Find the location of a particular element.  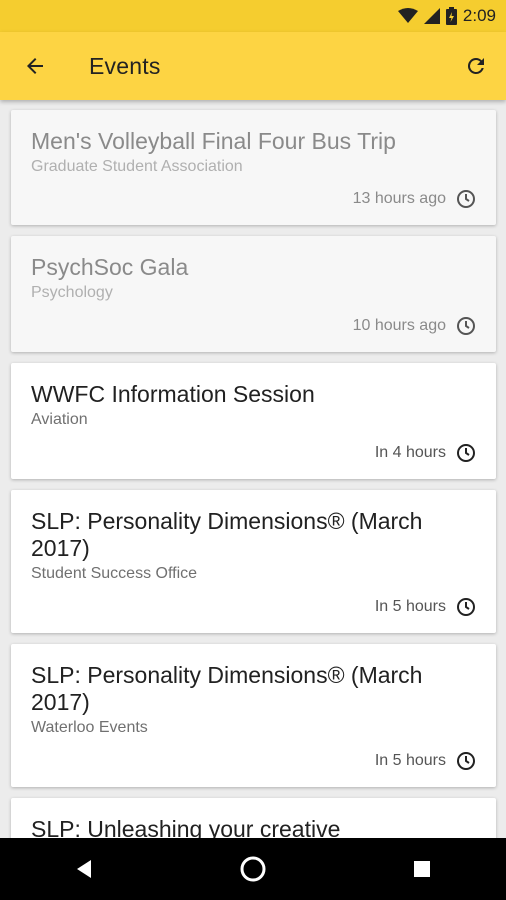

event-title: Men's Volleyball Final Four Bus Trip is located at coordinates (213, 141).